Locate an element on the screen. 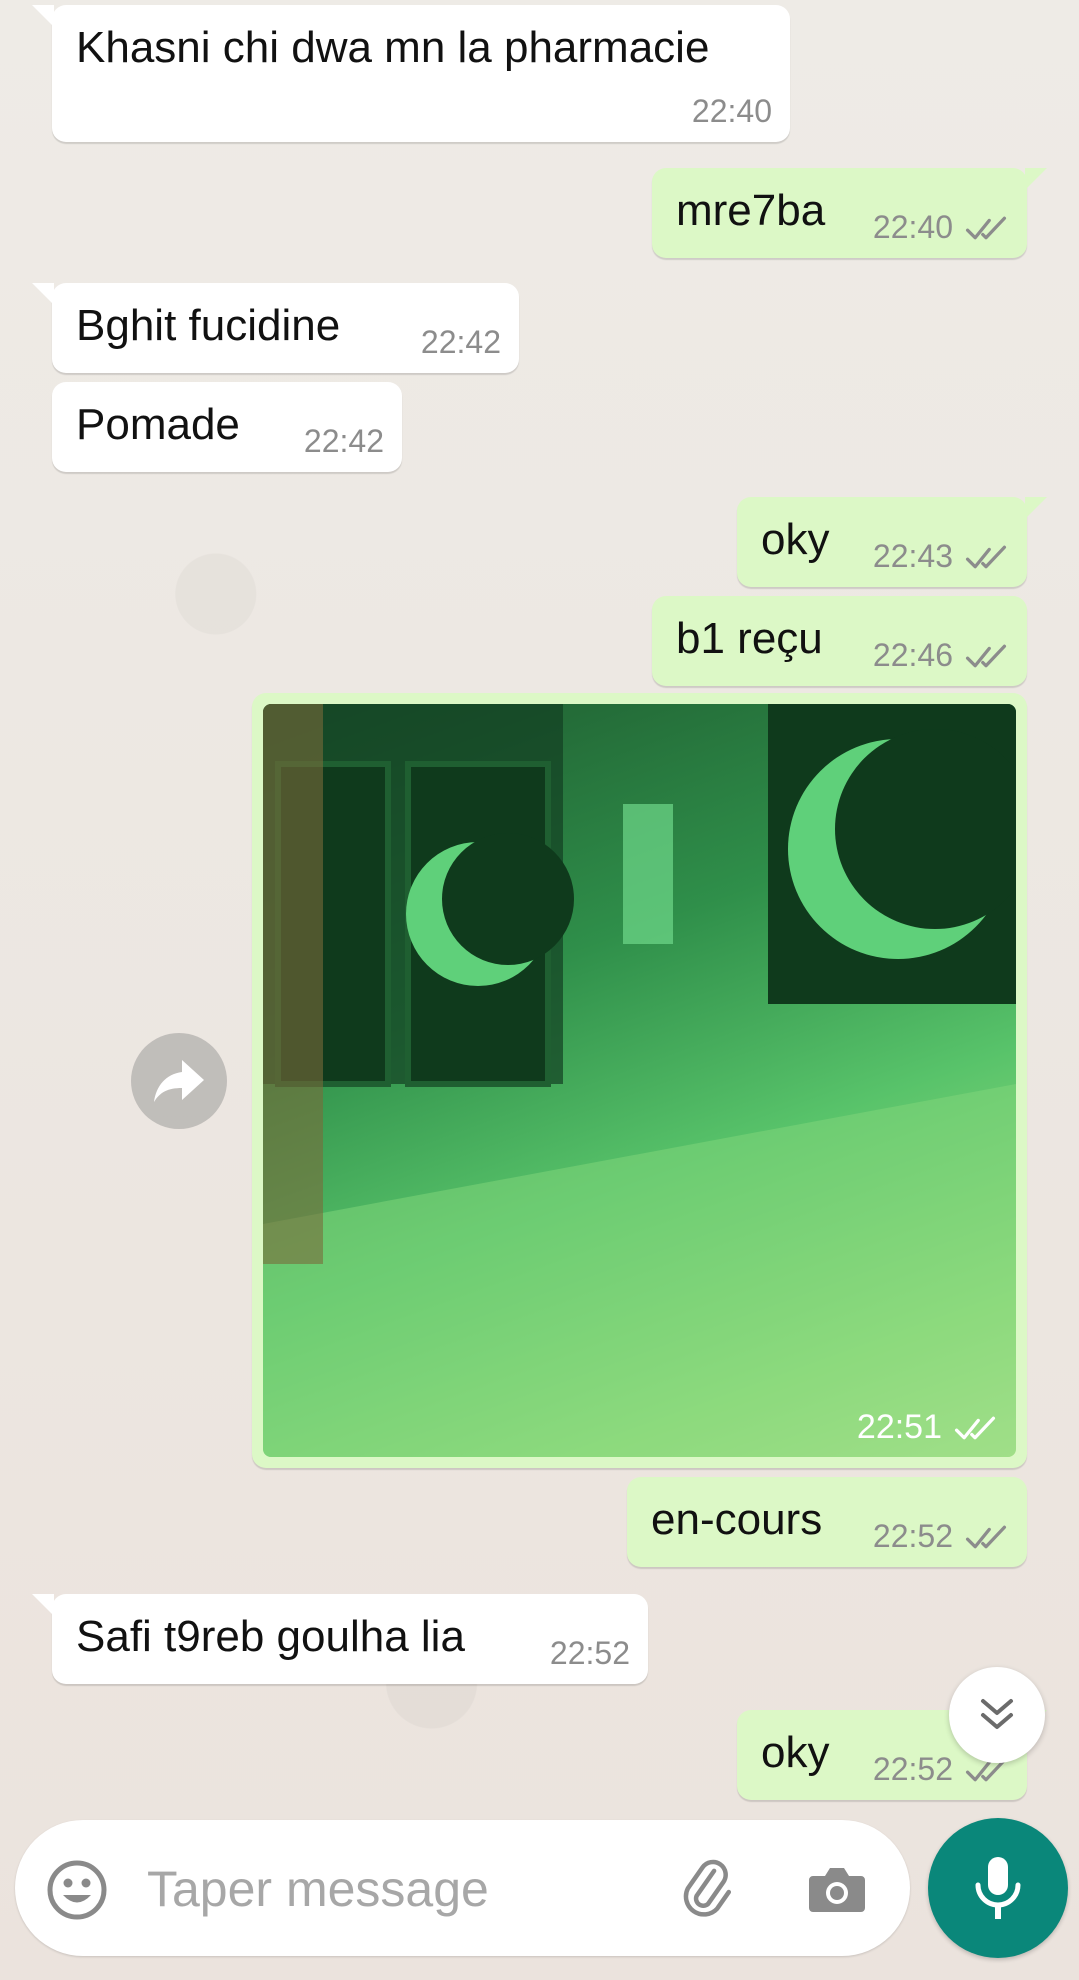 This screenshot has width=1079, height=1980. message-text: b1 reçu is located at coordinates (749, 638).